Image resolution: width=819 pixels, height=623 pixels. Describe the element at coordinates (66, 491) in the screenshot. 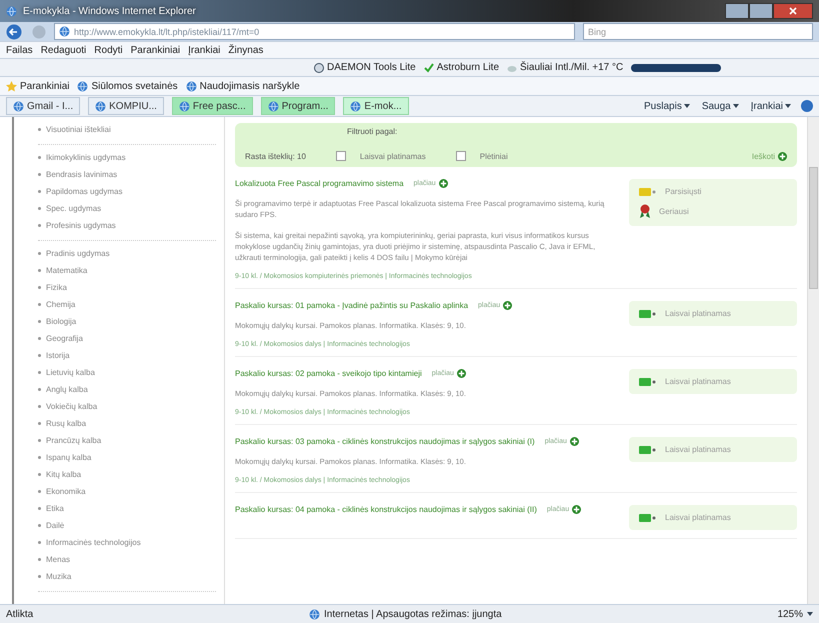

I see `sidebar-link: Ekonomika` at that location.